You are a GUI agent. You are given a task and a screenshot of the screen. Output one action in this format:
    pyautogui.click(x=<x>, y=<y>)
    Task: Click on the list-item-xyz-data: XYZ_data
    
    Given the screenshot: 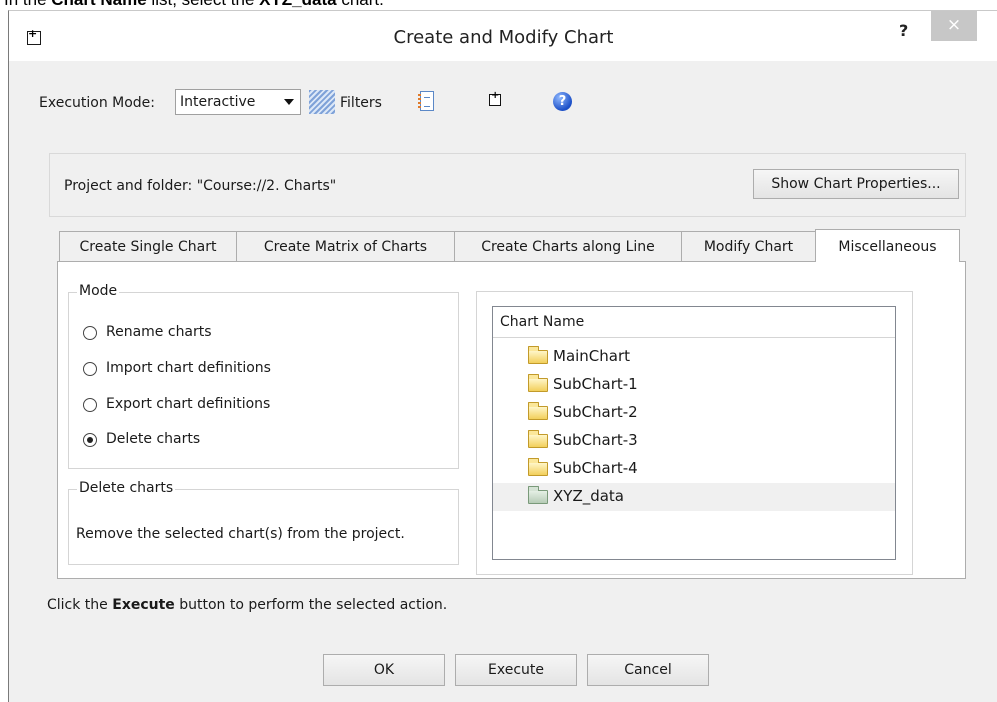 What is the action you would take?
    pyautogui.click(x=694, y=497)
    